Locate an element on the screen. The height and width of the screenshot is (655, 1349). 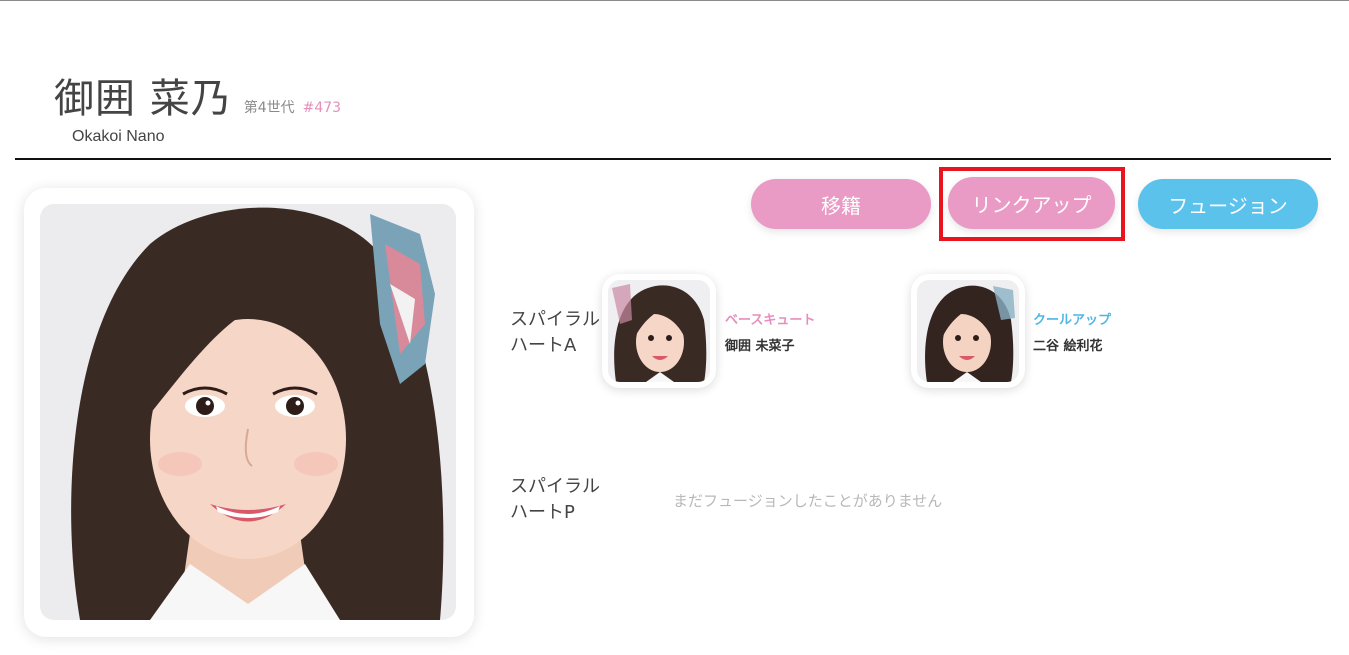
header-divider is located at coordinates (673, 159).